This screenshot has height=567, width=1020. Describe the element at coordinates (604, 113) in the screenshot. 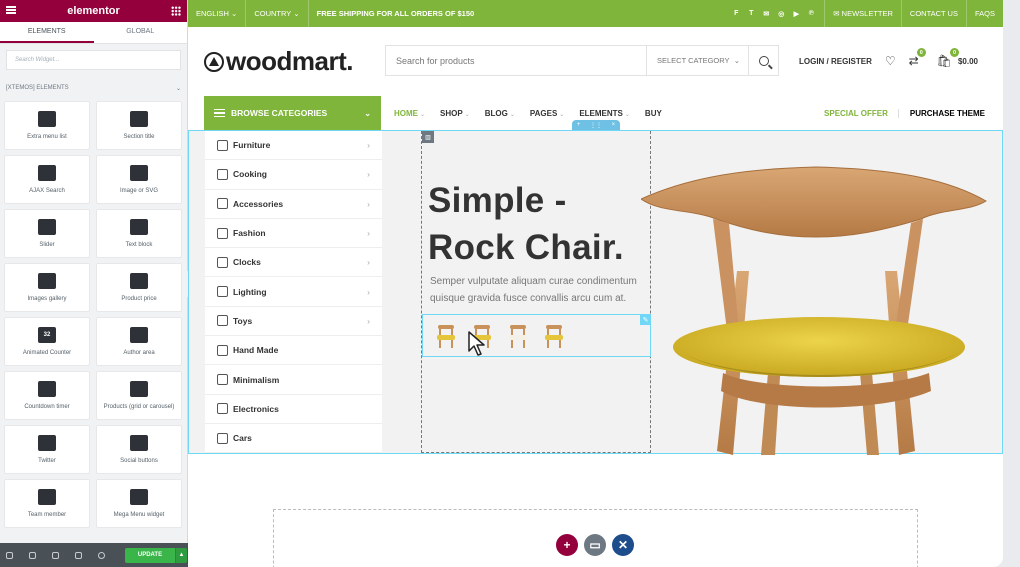

I see `menu-item-elements: ELEMENTS ⌄` at that location.